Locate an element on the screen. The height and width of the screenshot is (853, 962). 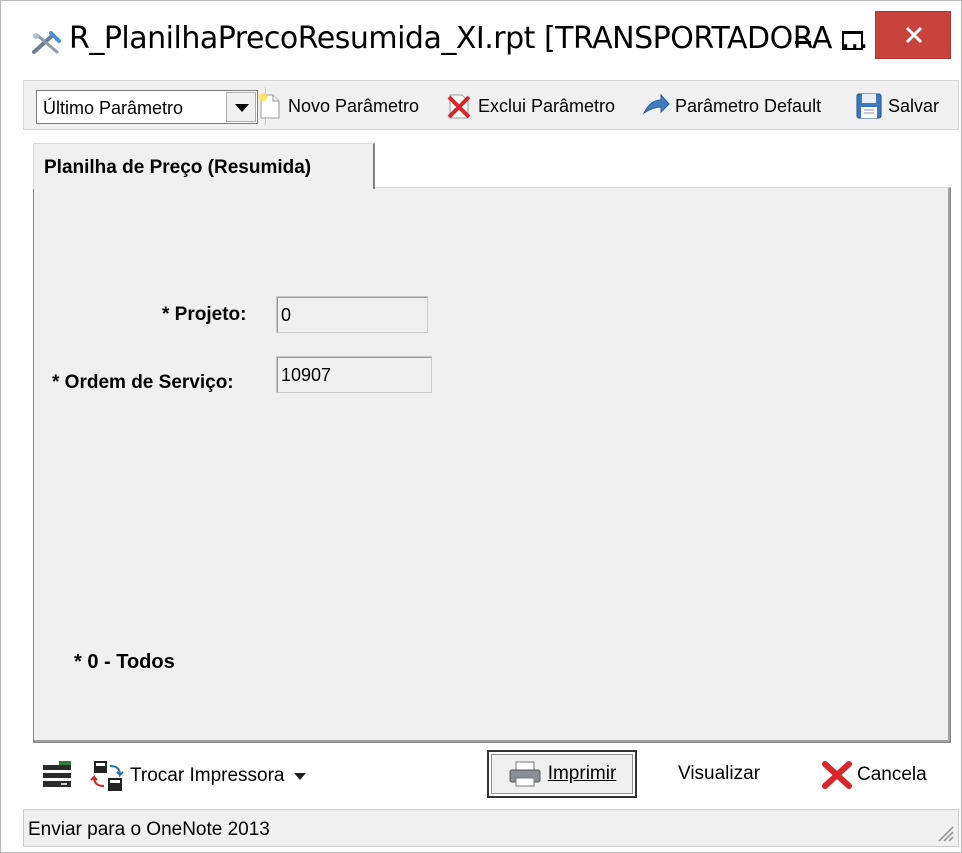
change-printer-label: Trocar Impressora is located at coordinates (207, 775).